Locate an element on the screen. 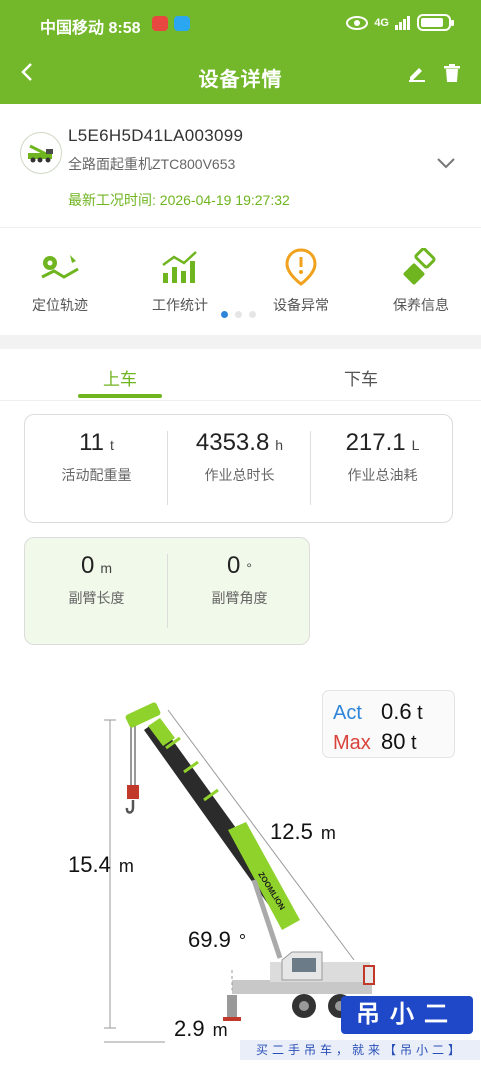  shortcut-location-track: 定位轨迹 is located at coordinates (60, 281).